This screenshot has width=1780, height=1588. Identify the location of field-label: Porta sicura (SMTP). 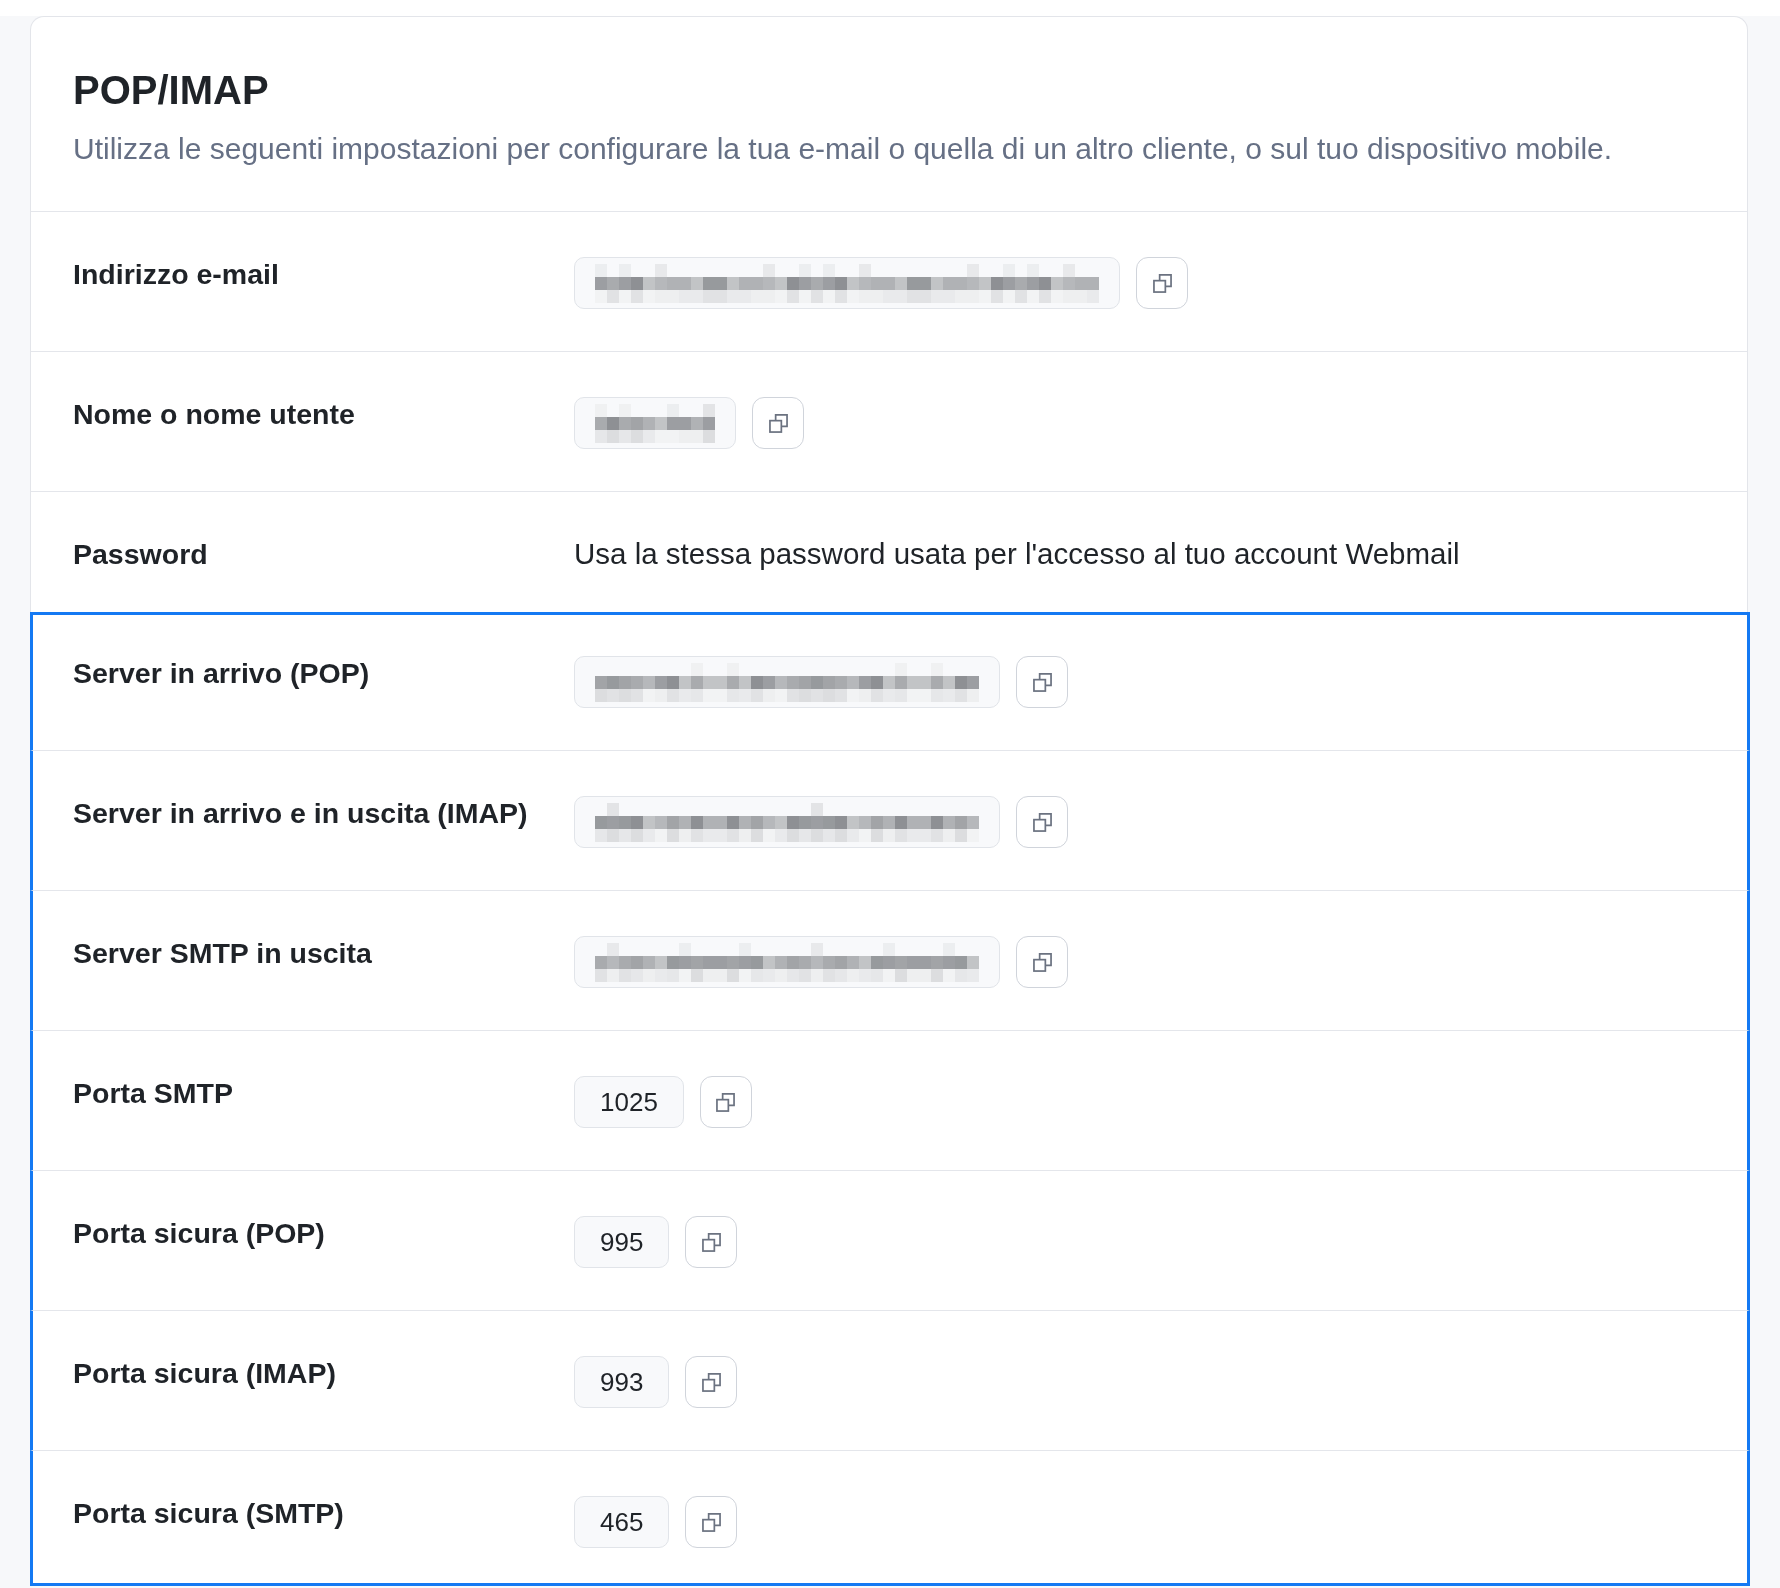
(208, 1513).